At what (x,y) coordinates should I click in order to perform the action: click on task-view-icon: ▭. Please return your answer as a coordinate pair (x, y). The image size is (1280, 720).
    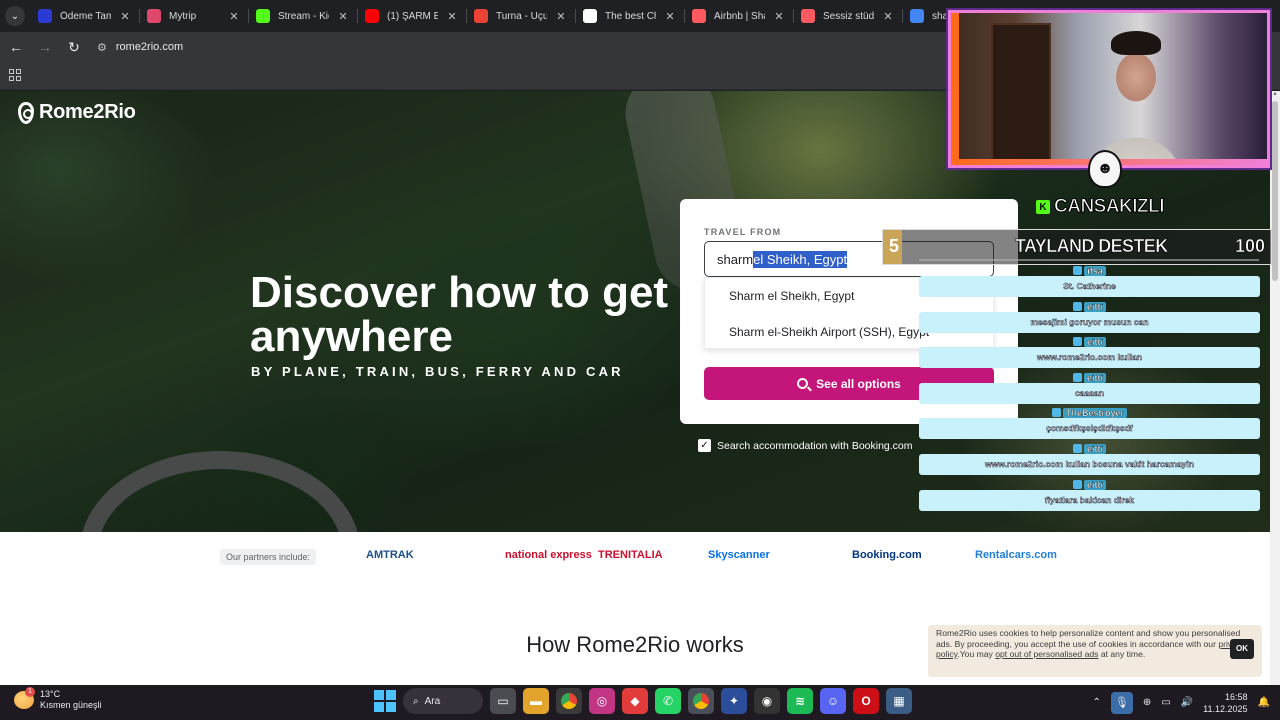
    Looking at the image, I should click on (503, 701).